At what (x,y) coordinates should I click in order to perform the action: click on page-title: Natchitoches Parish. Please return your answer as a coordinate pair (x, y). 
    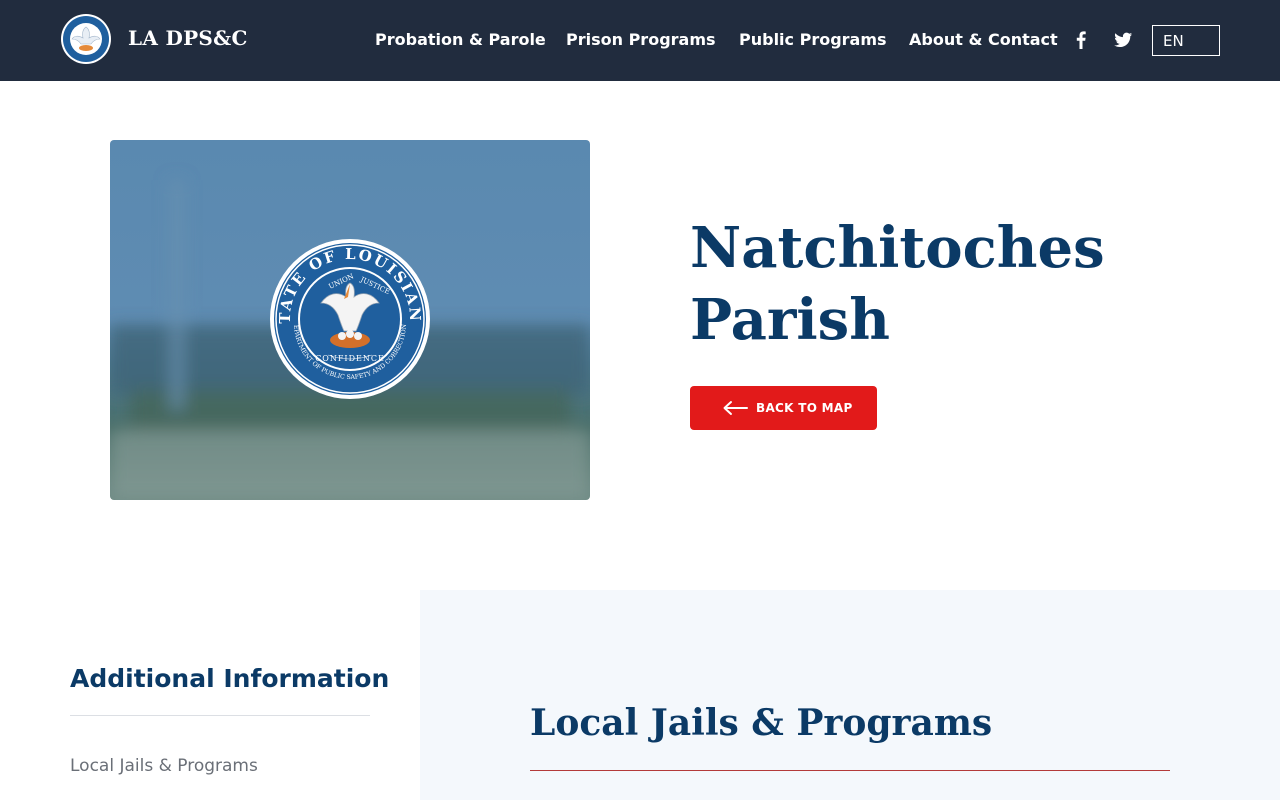
    Looking at the image, I should click on (940, 284).